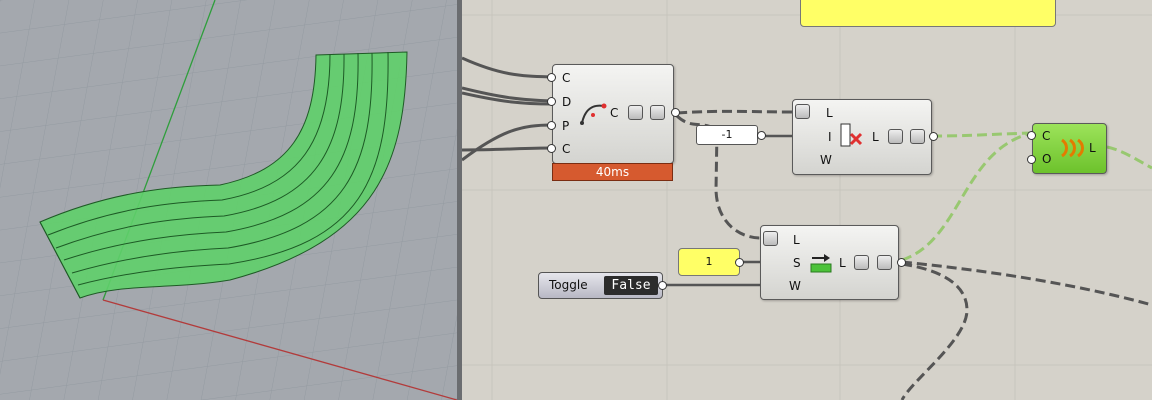 The height and width of the screenshot is (400, 1152). What do you see at coordinates (851, 135) in the screenshot?
I see `cull-index-icon` at bounding box center [851, 135].